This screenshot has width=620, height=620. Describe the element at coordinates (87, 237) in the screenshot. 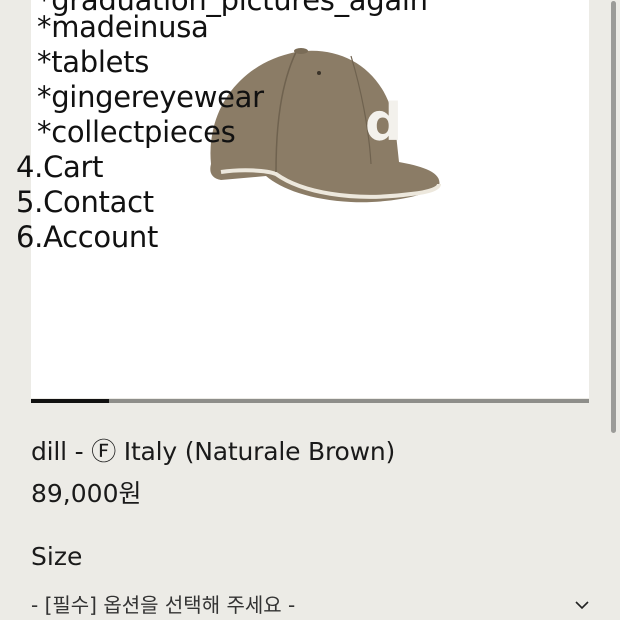

I see `nav-item-account: 6.Account` at that location.